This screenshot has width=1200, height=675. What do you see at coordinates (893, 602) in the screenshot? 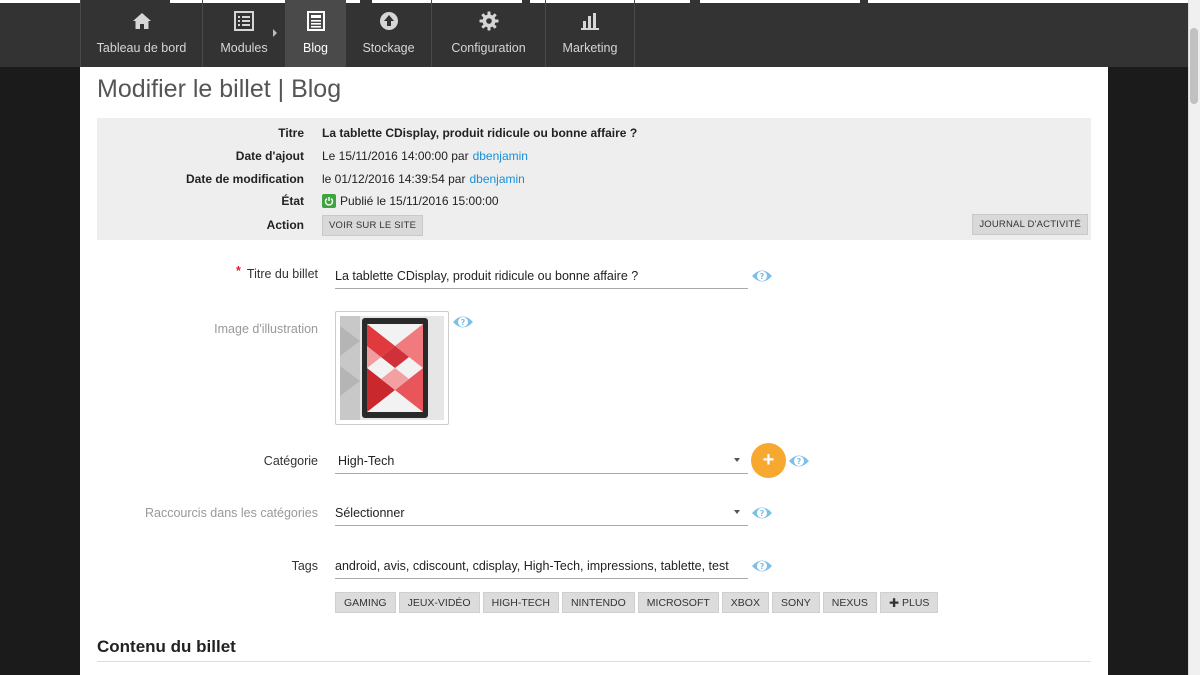
I see `plus-icon: ✚` at bounding box center [893, 602].